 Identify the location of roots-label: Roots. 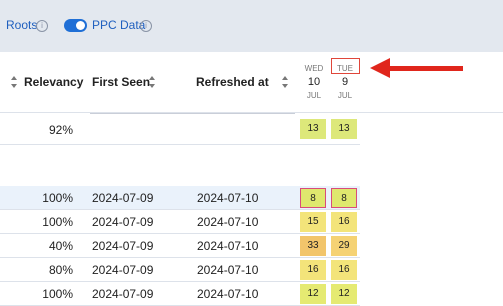
(21, 25).